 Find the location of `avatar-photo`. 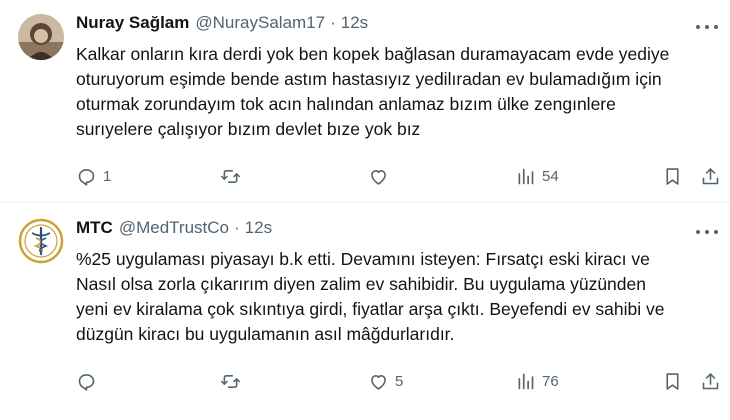

avatar-photo is located at coordinates (41, 37).